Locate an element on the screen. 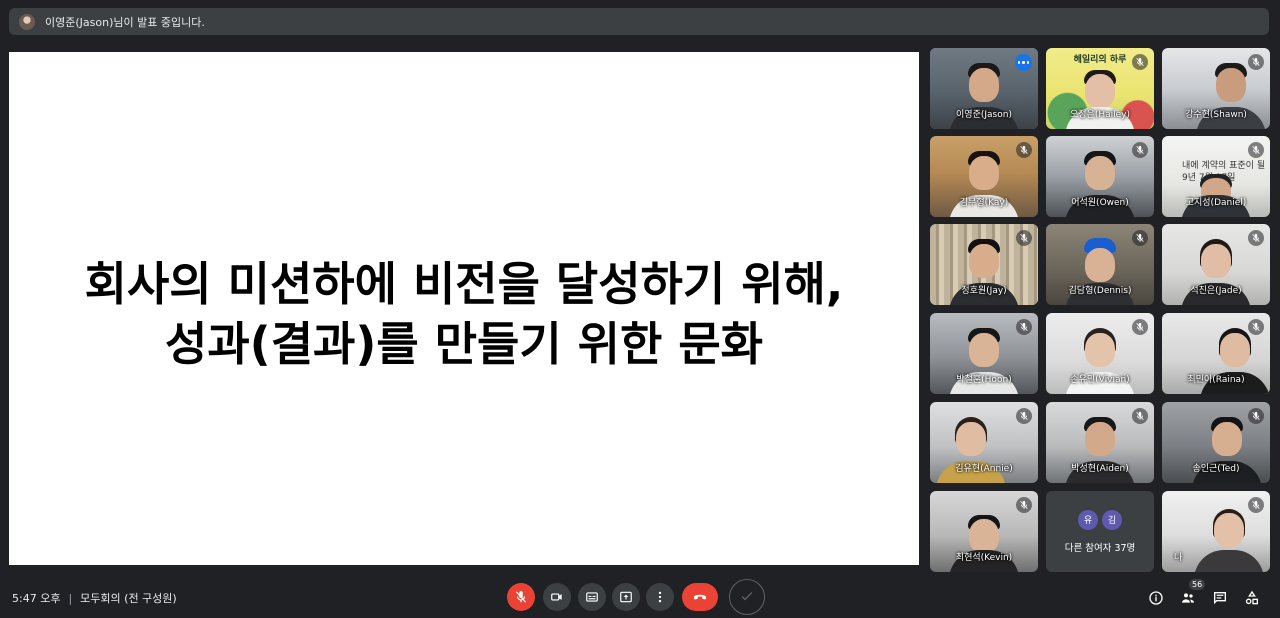 The image size is (1280, 618). participant-tile: 최민아(Raina) is located at coordinates (1216, 353).